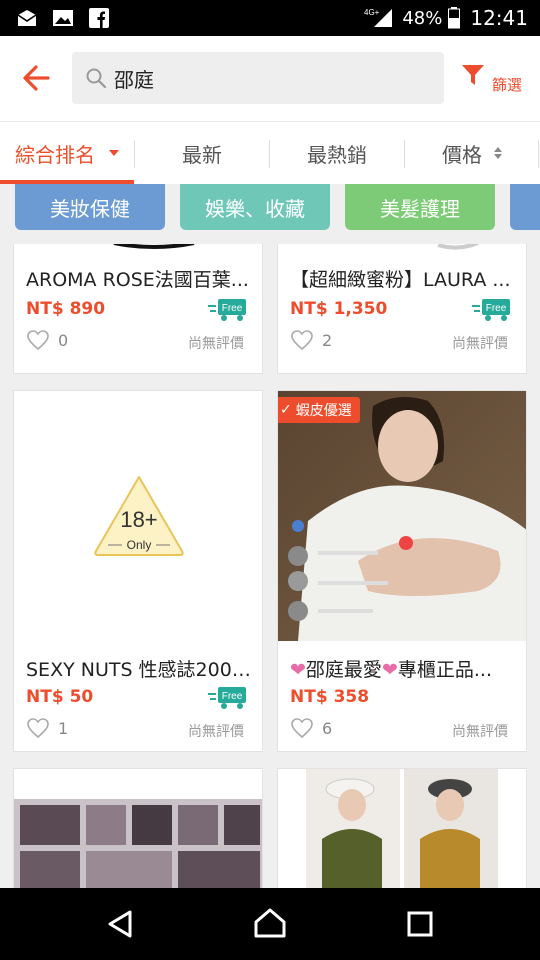 The image size is (540, 960). What do you see at coordinates (507, 85) in the screenshot?
I see `filter-label: 篩選` at bounding box center [507, 85].